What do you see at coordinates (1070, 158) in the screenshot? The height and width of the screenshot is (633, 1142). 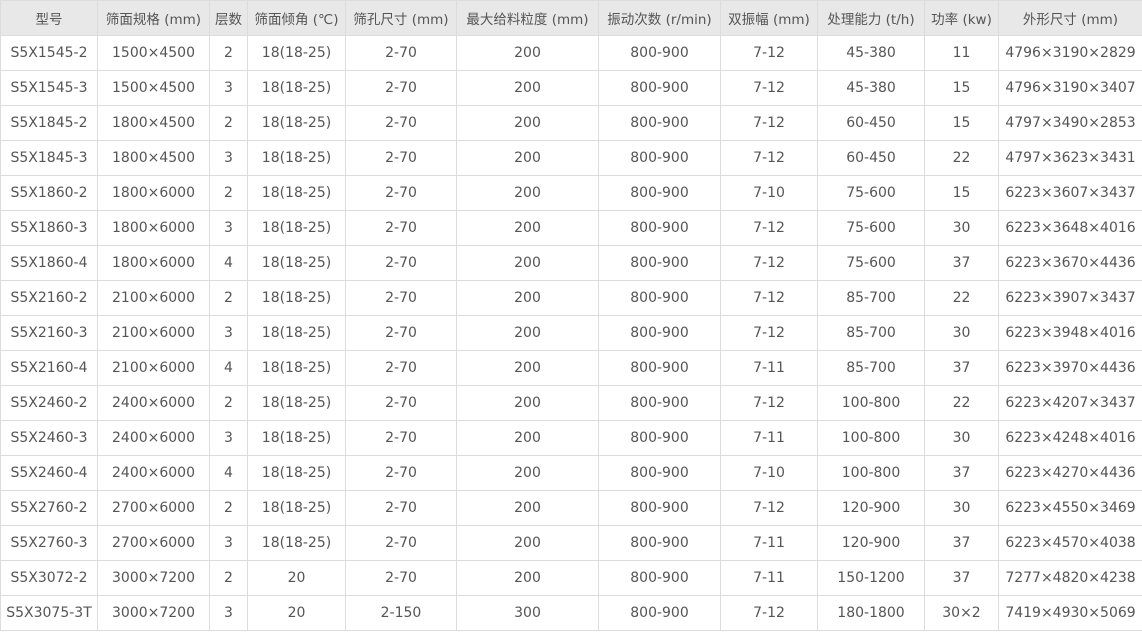 I see `table-cell: 4797×3623×3431` at bounding box center [1070, 158].